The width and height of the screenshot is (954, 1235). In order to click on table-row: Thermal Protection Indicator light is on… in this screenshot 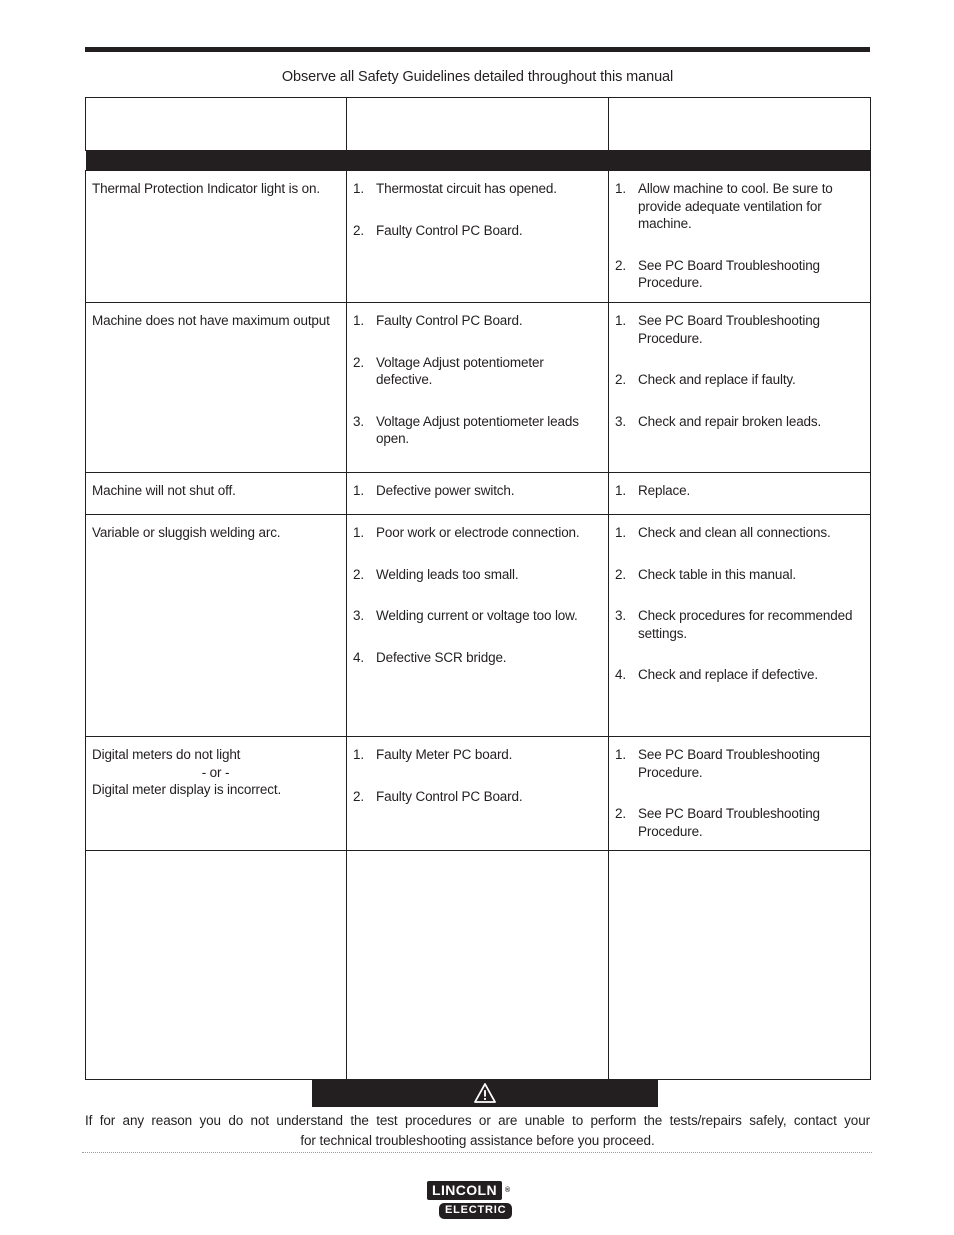, I will do `click(478, 236)`.